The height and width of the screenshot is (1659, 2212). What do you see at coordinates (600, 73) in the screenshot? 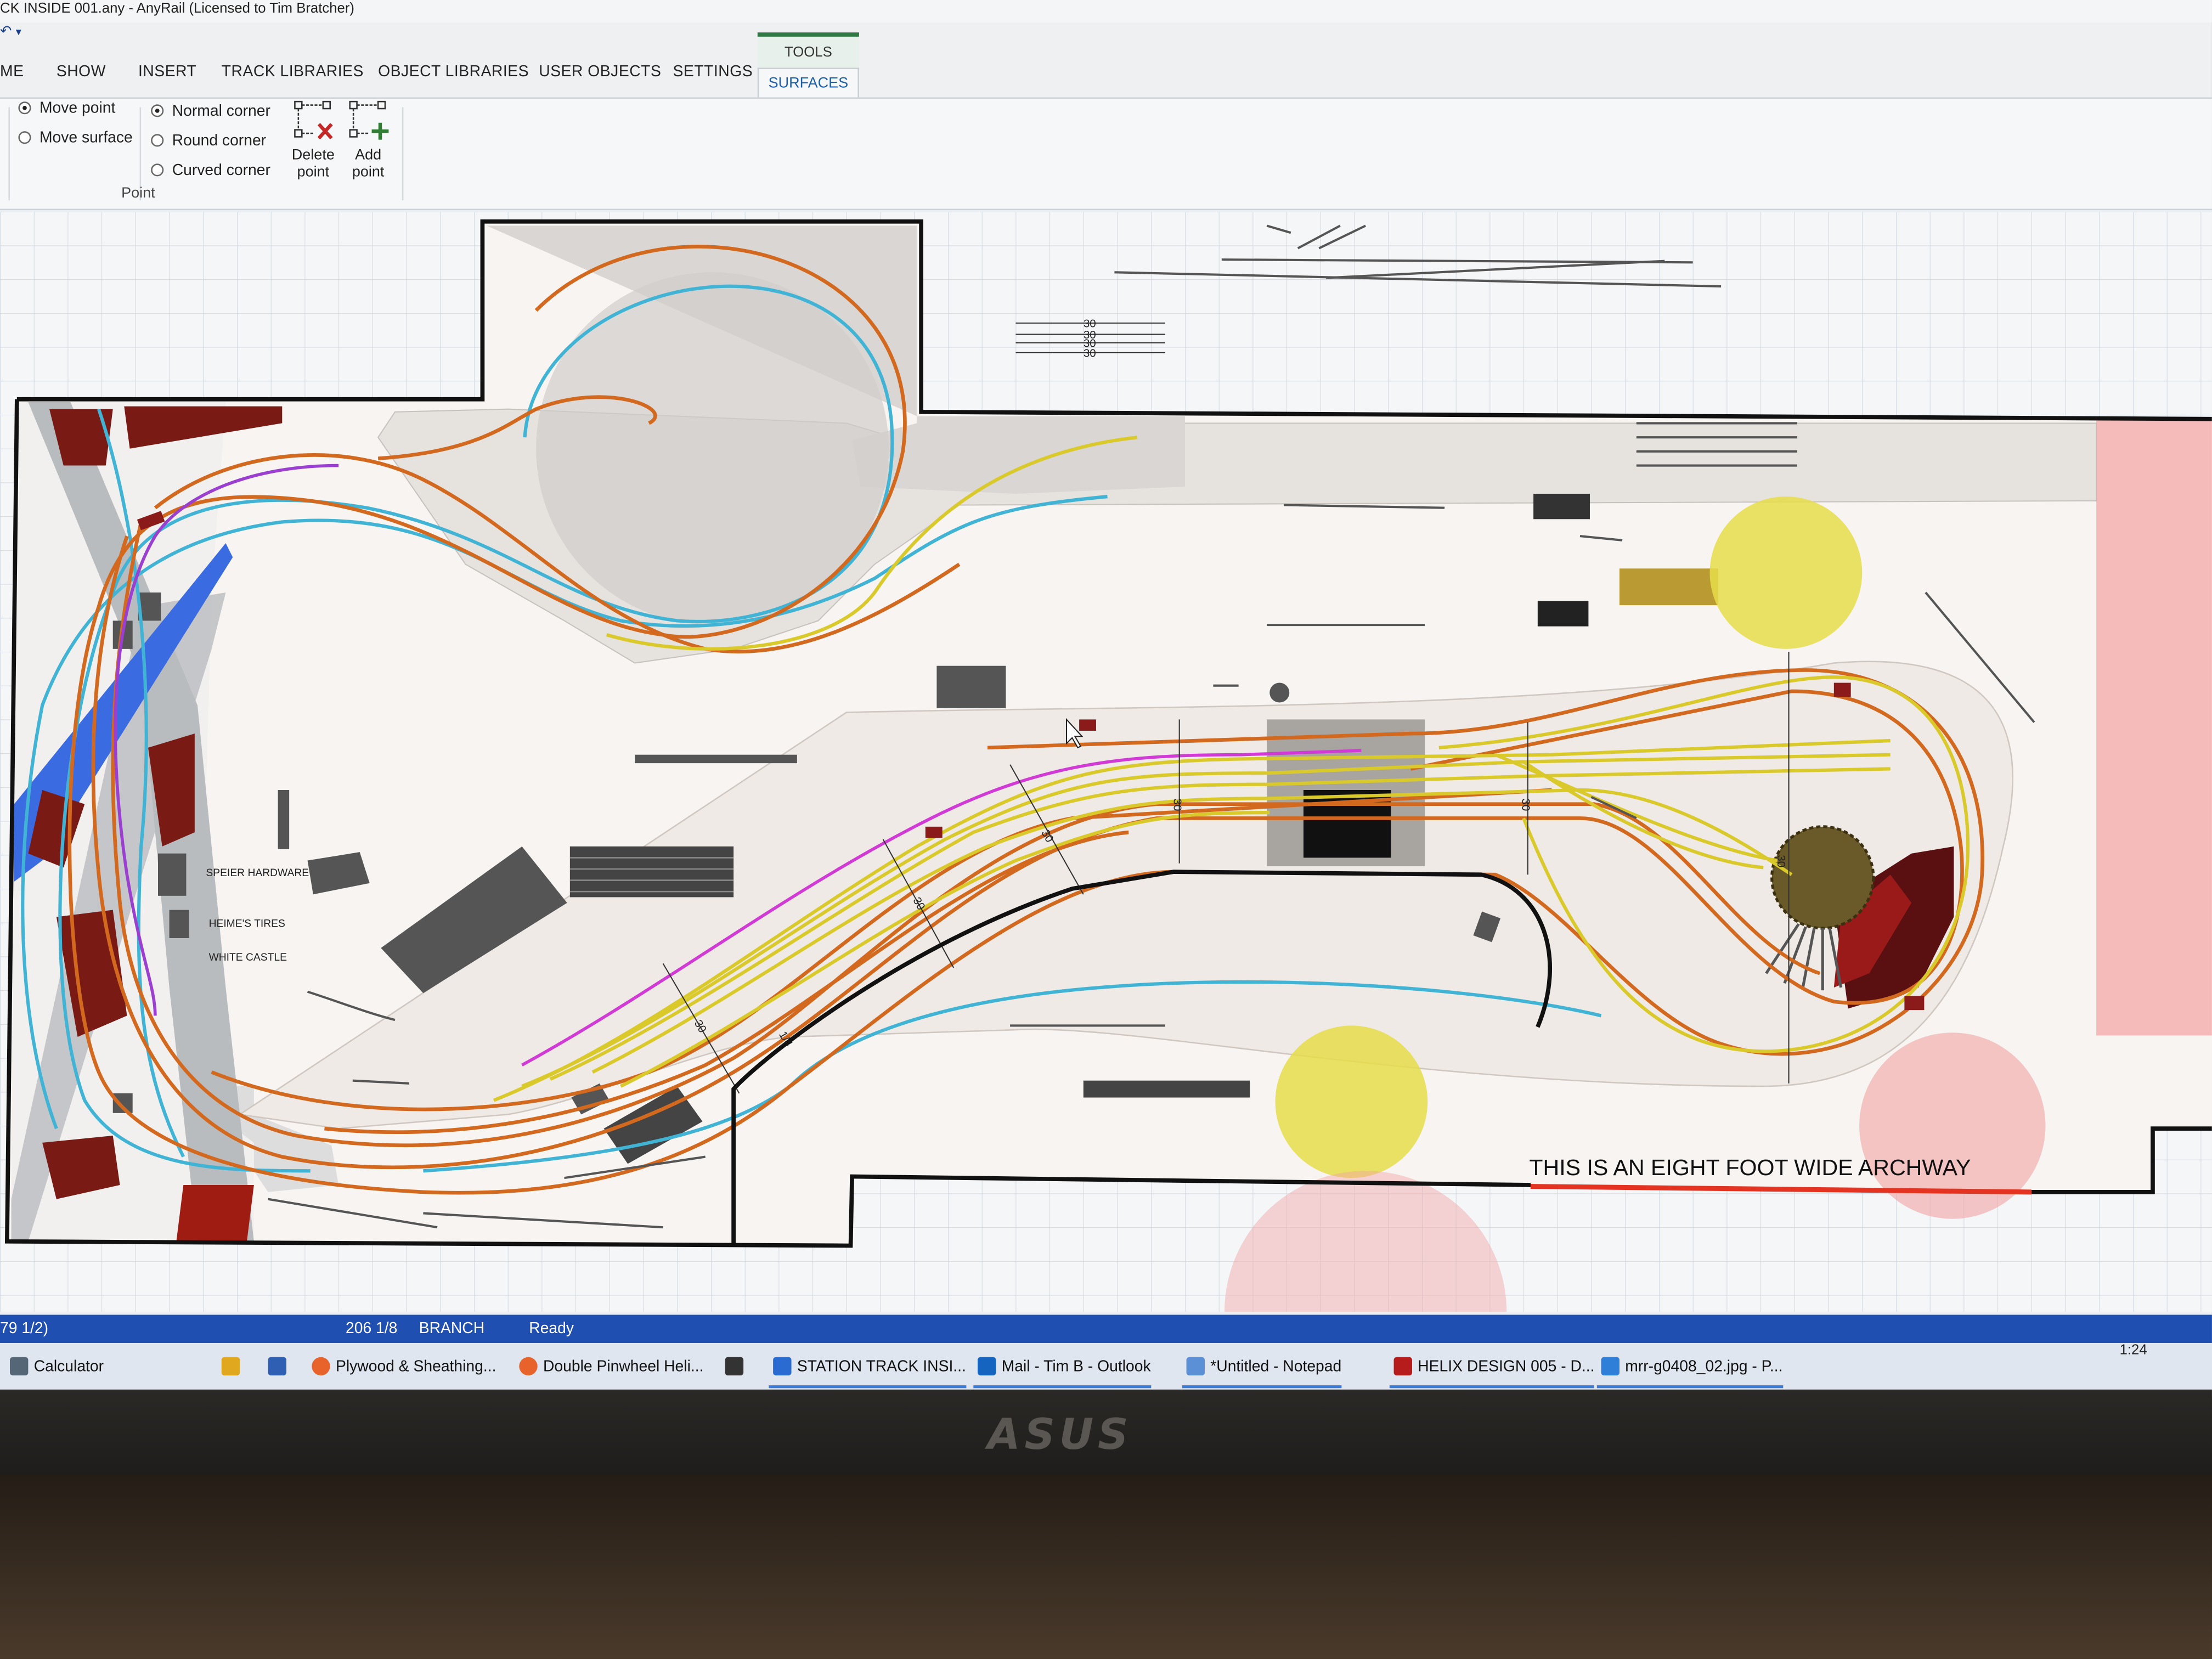
I see `tab-user-objects: USER OBJECTS` at bounding box center [600, 73].